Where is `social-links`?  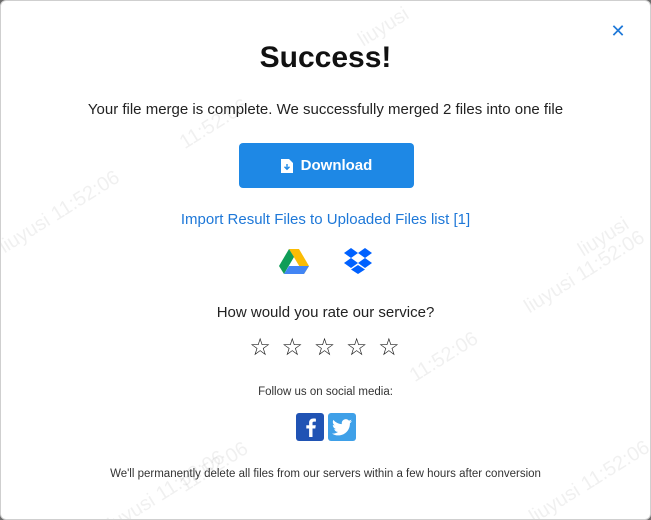 social-links is located at coordinates (325, 427).